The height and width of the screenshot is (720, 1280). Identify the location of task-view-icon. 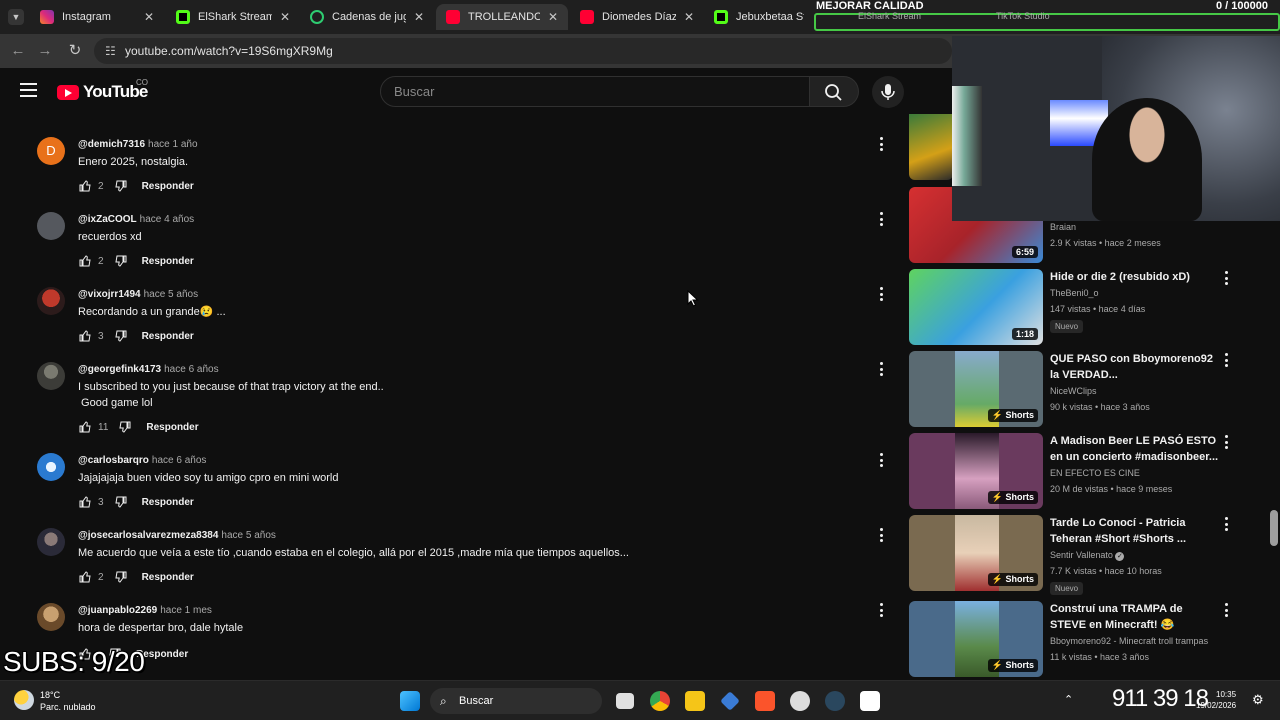
(625, 701).